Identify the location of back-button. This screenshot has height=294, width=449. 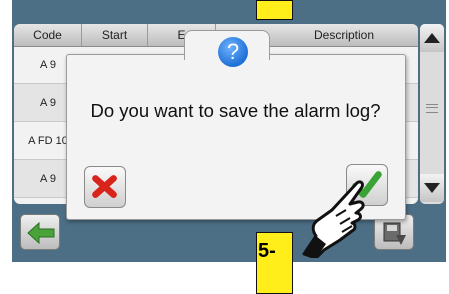
(40, 232).